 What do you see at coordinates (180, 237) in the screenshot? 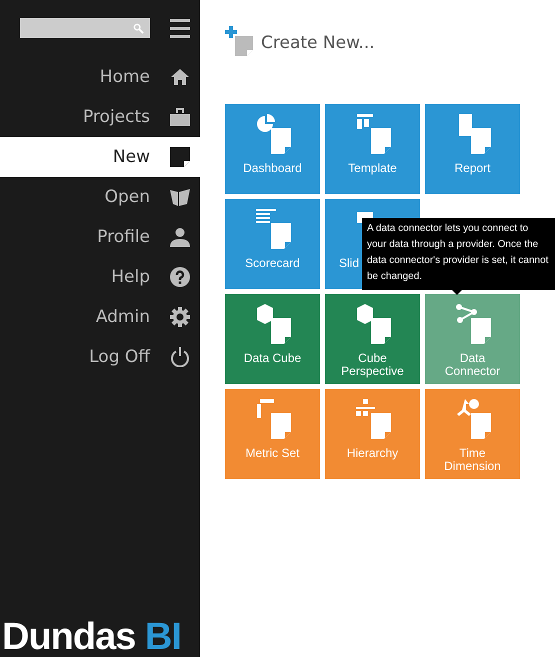
I see `person-icon` at bounding box center [180, 237].